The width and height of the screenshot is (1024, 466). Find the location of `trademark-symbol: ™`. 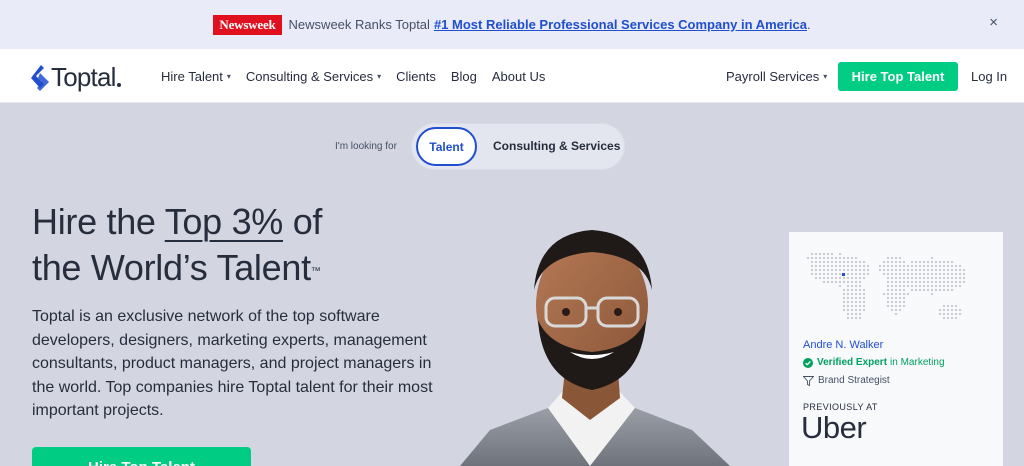

trademark-symbol: ™ is located at coordinates (315, 271).